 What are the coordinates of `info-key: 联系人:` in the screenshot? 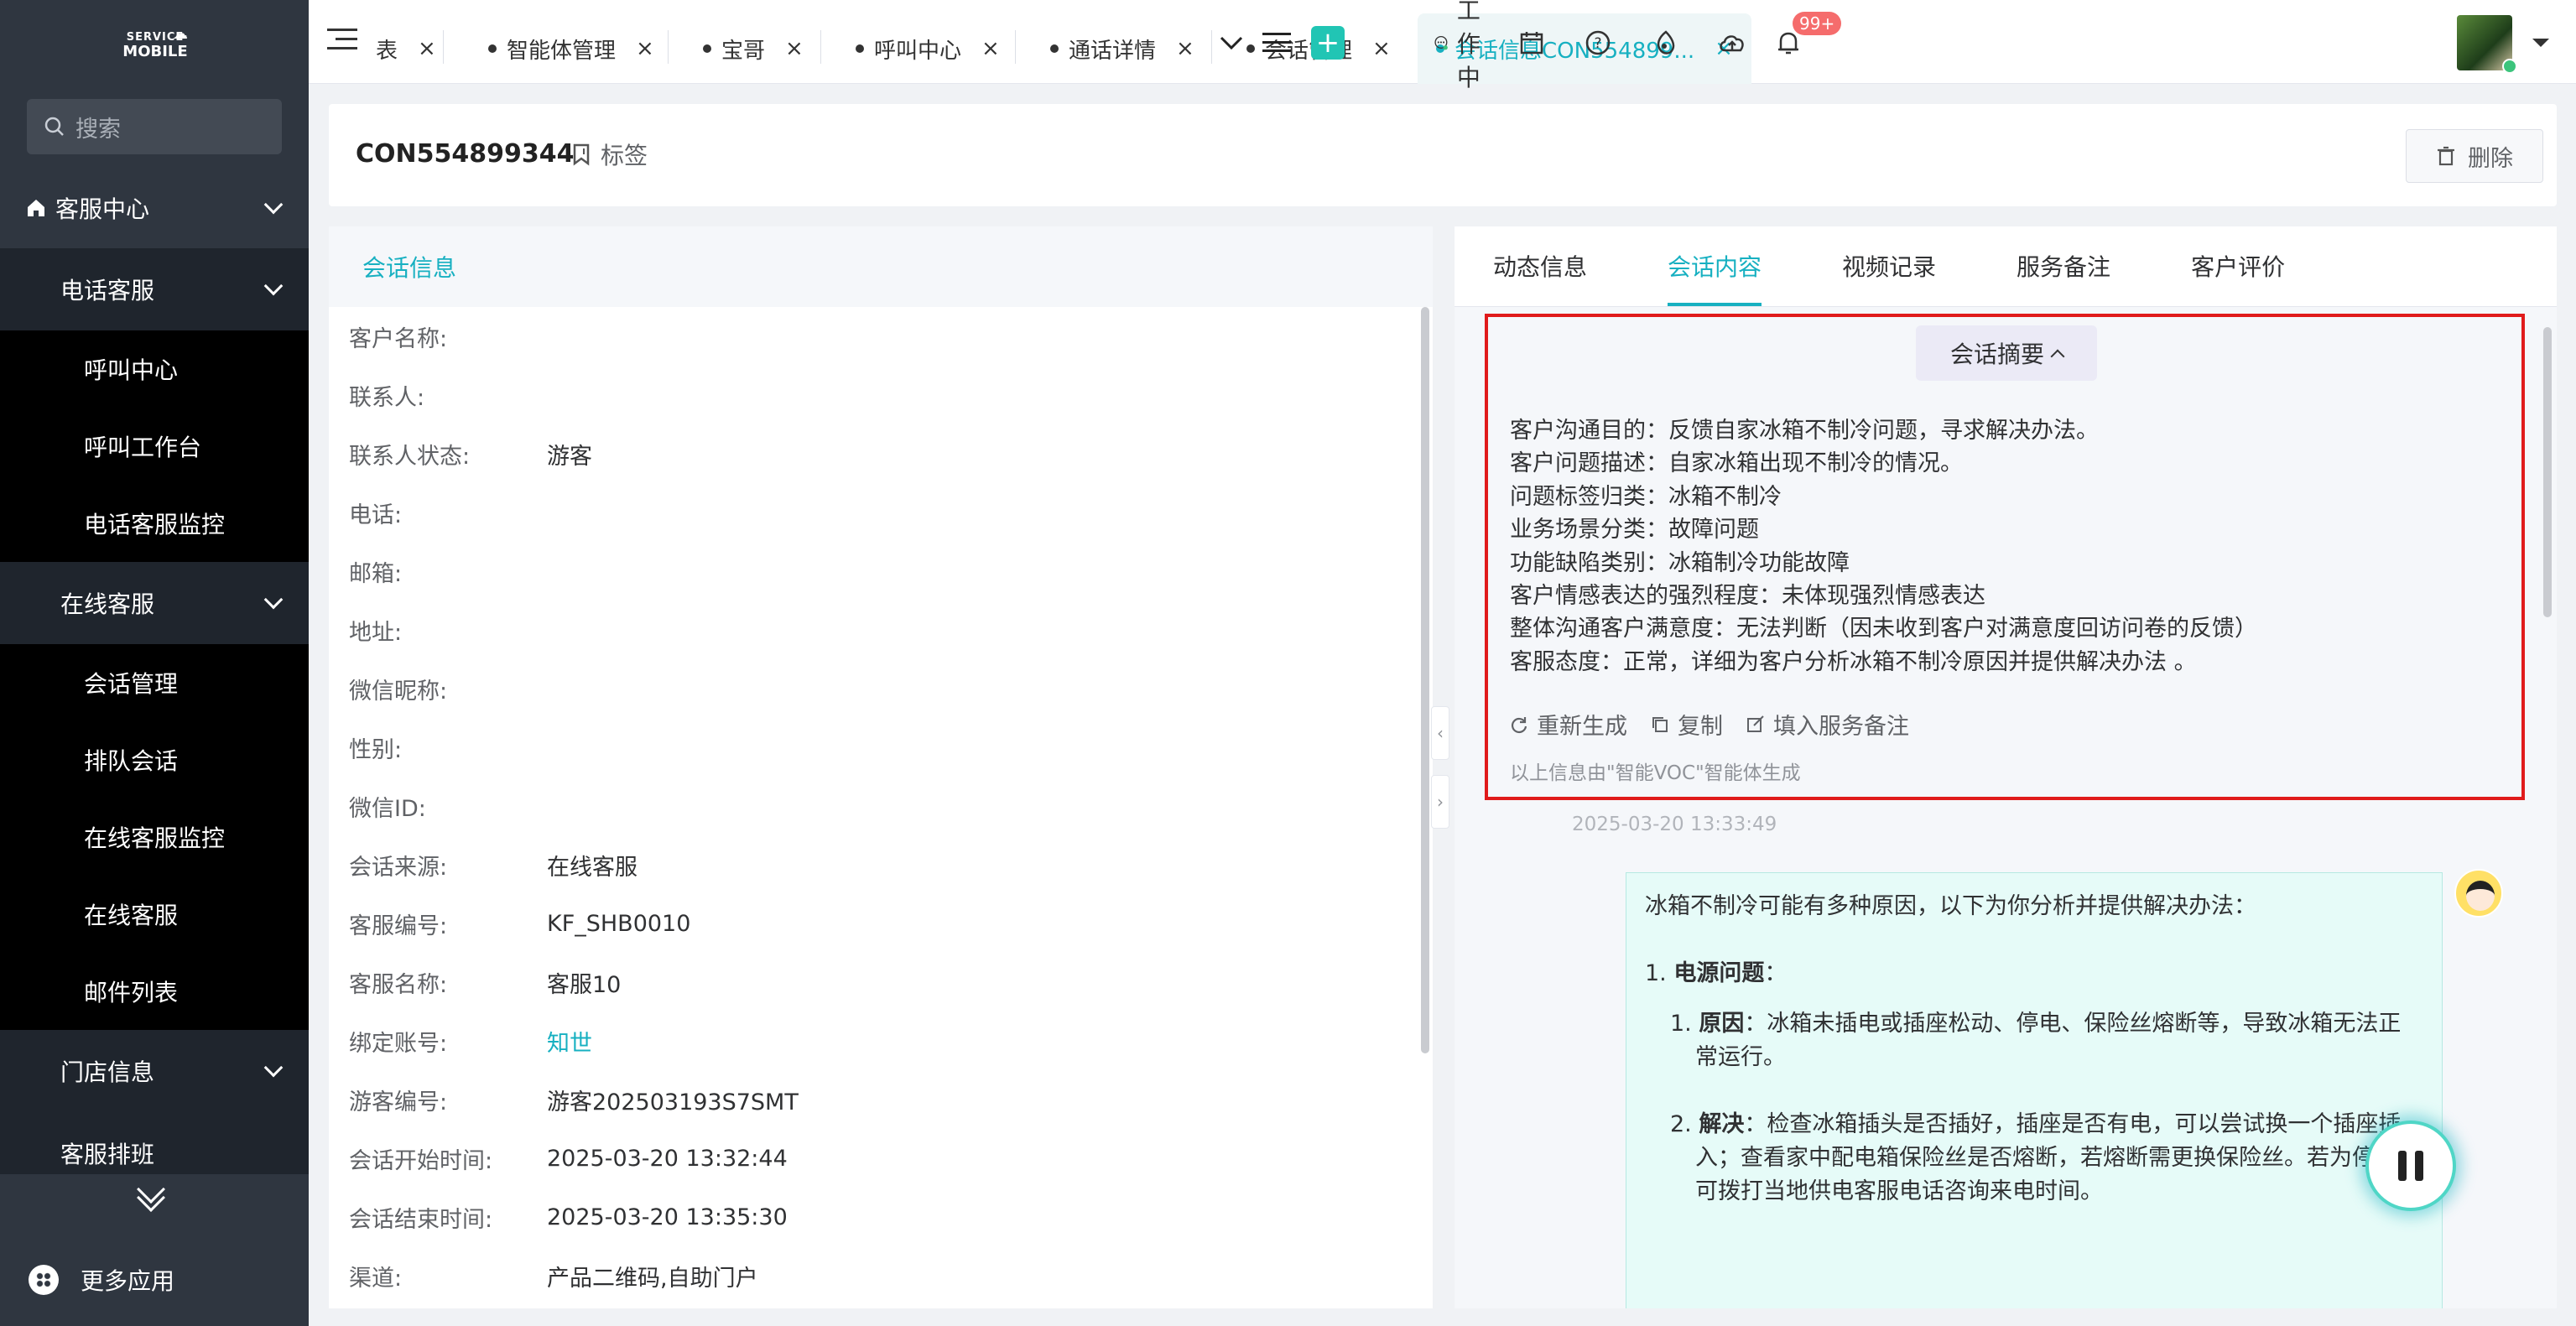 It's located at (387, 397).